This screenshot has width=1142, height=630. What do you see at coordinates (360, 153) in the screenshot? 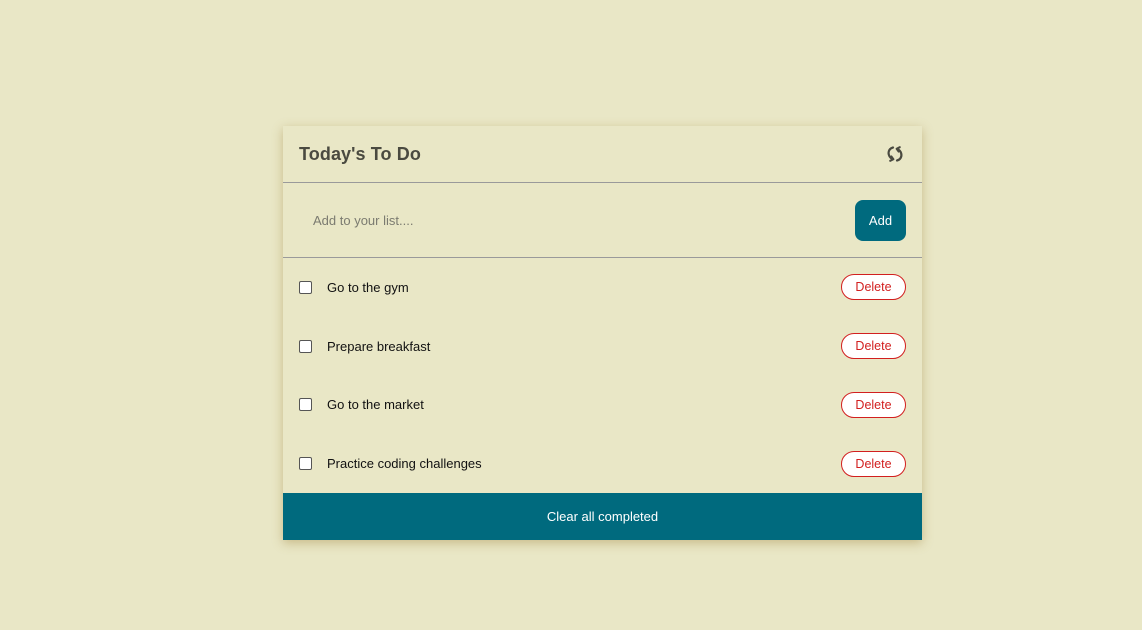
I see `page-title: Today's To Do` at bounding box center [360, 153].